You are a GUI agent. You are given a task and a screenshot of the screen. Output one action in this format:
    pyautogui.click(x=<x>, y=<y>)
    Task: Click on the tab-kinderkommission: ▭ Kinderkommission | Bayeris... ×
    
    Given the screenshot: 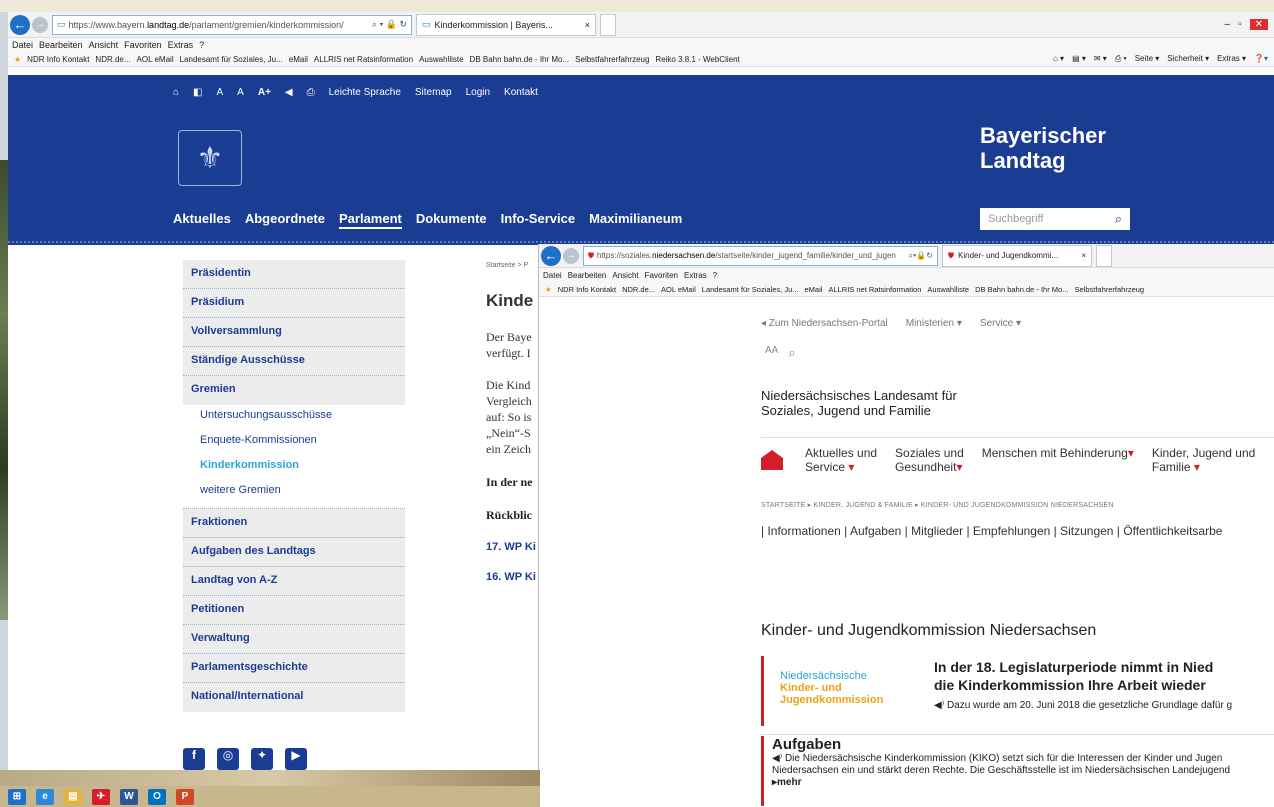 What is the action you would take?
    pyautogui.click(x=506, y=24)
    